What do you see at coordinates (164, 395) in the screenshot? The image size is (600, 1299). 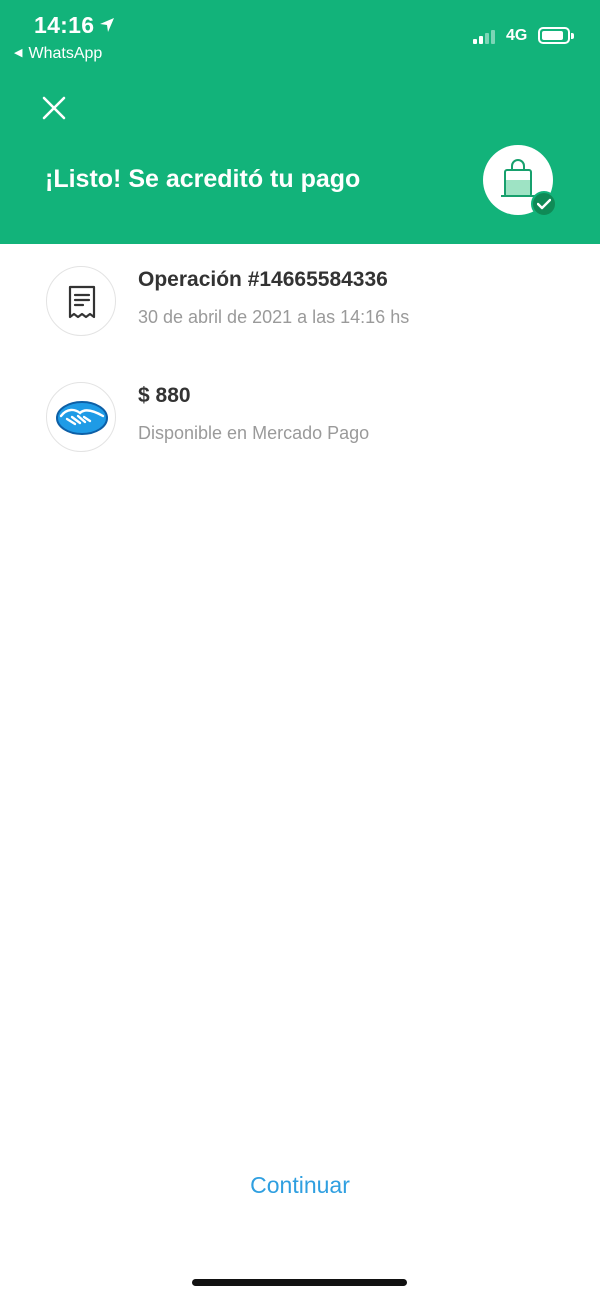 I see `credited-amount: $ 880` at bounding box center [164, 395].